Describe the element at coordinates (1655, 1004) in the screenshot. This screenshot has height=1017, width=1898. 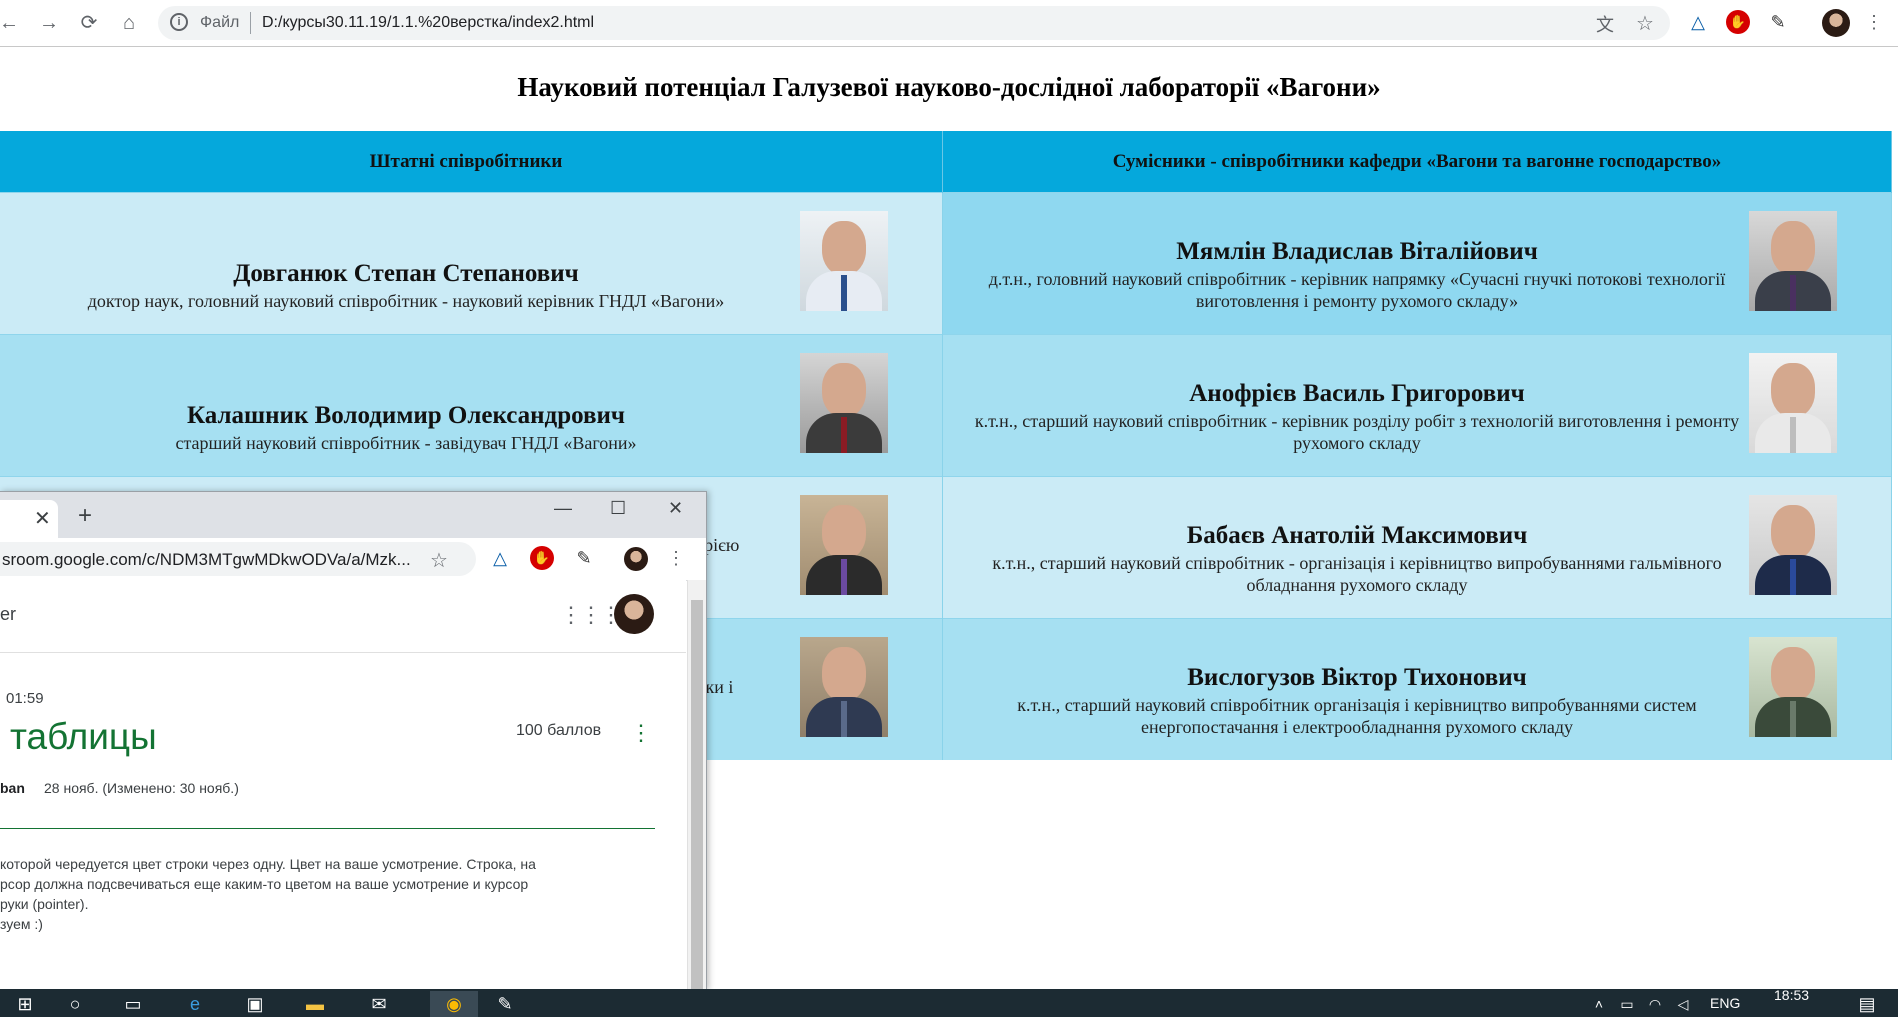
I see `wifi-icon: ◠` at that location.